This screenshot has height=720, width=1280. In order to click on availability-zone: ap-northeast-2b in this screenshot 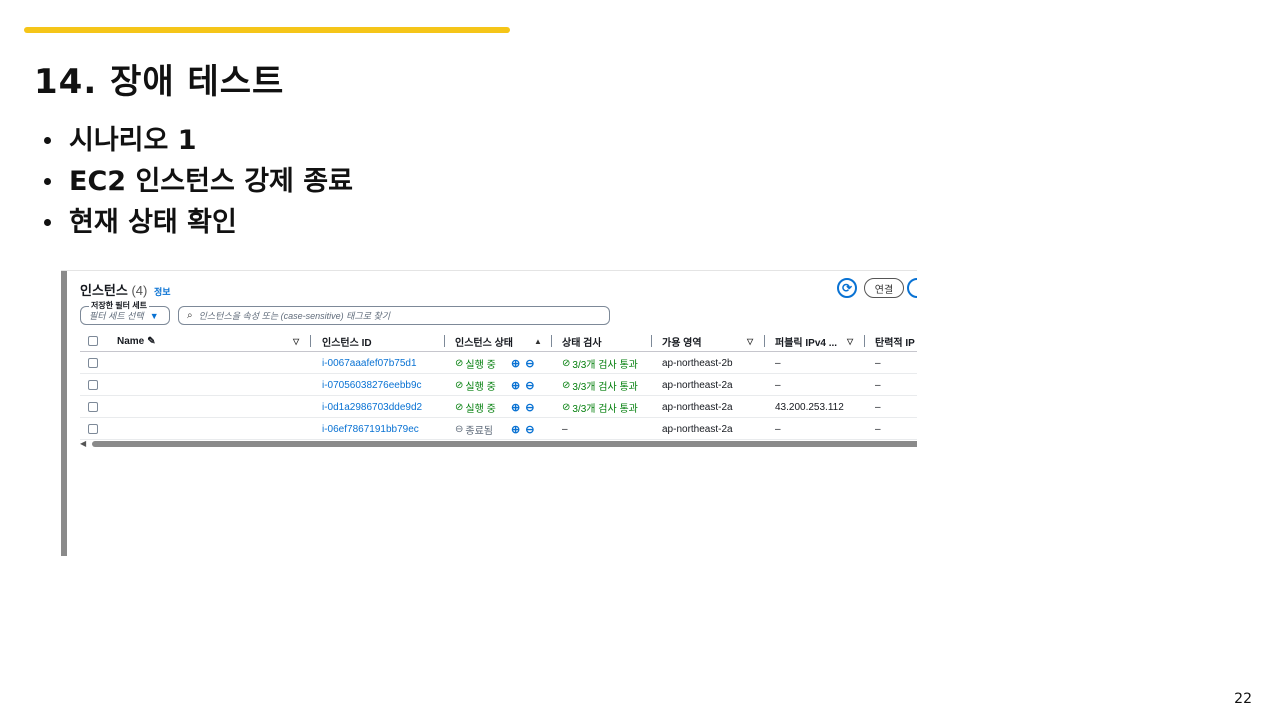, I will do `click(697, 363)`.